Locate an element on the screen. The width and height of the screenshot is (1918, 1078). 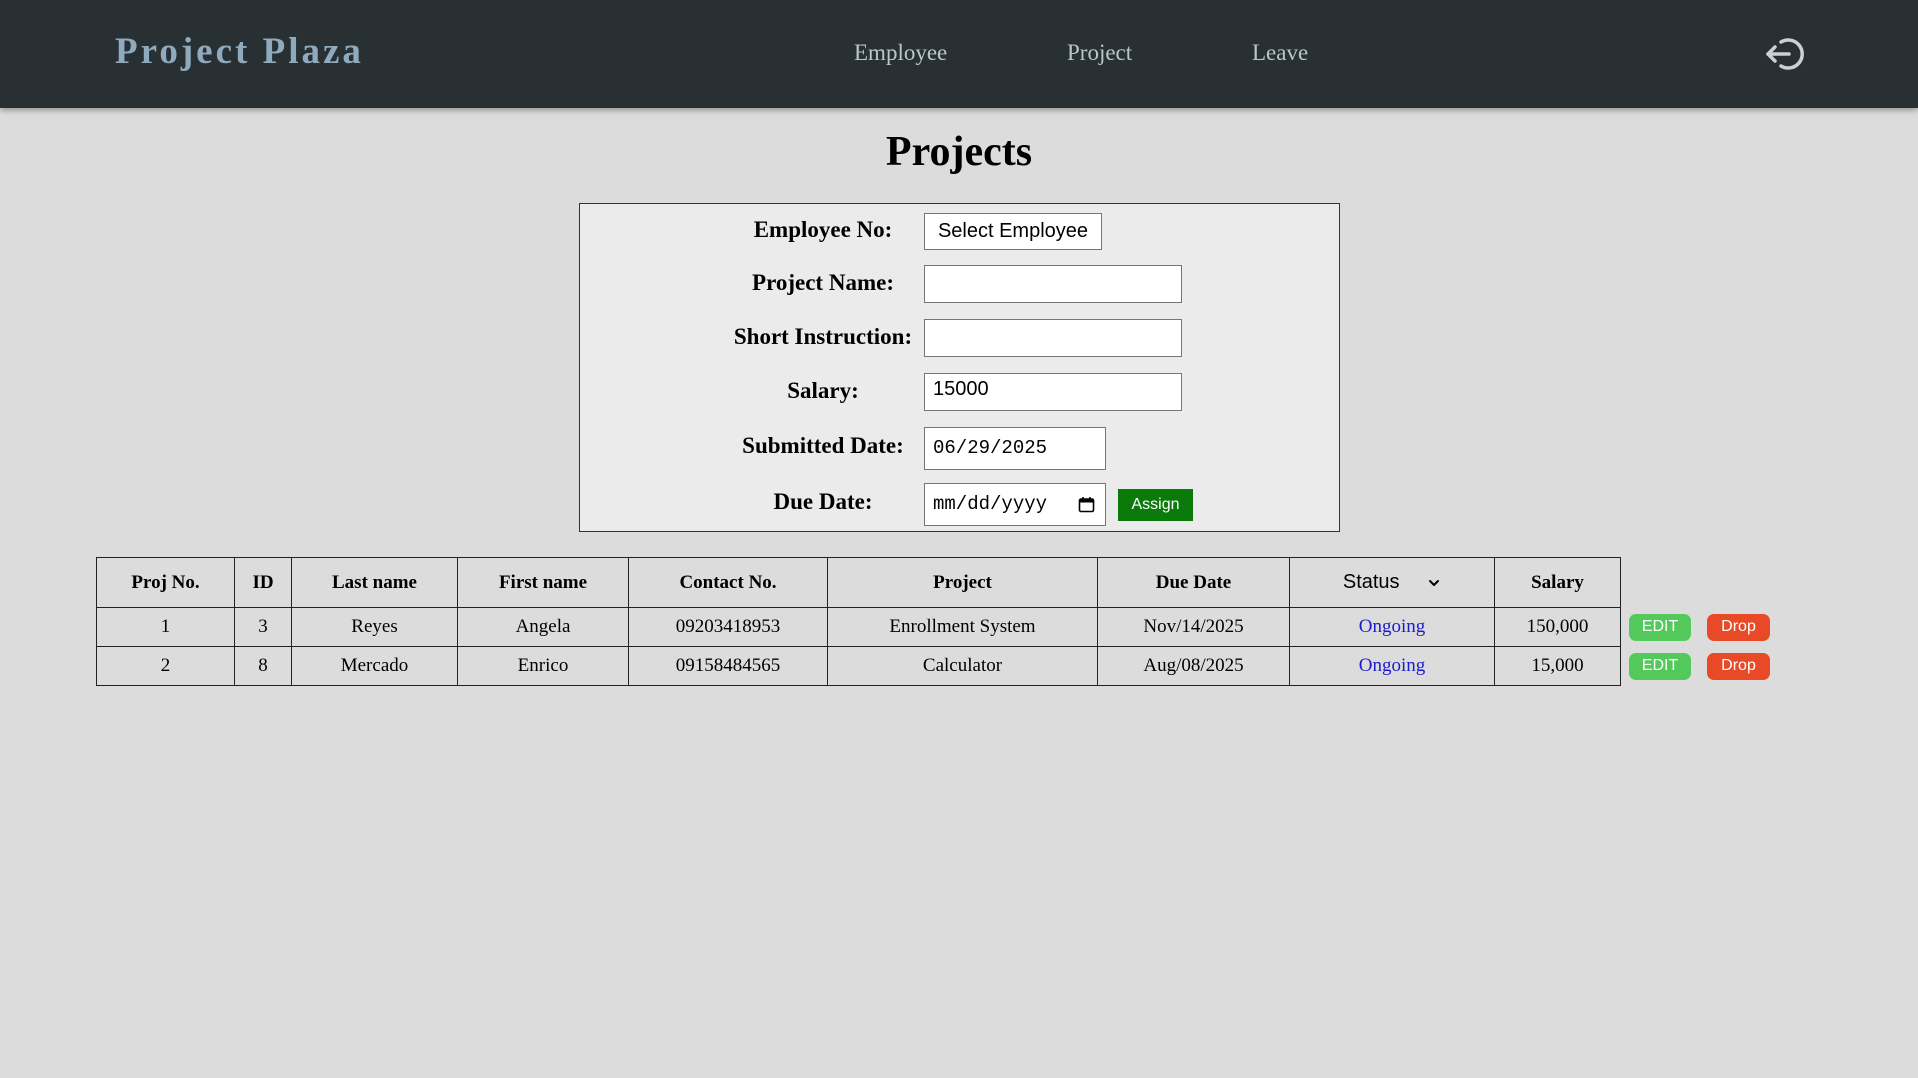
cell-first-name: Enrico is located at coordinates (543, 666).